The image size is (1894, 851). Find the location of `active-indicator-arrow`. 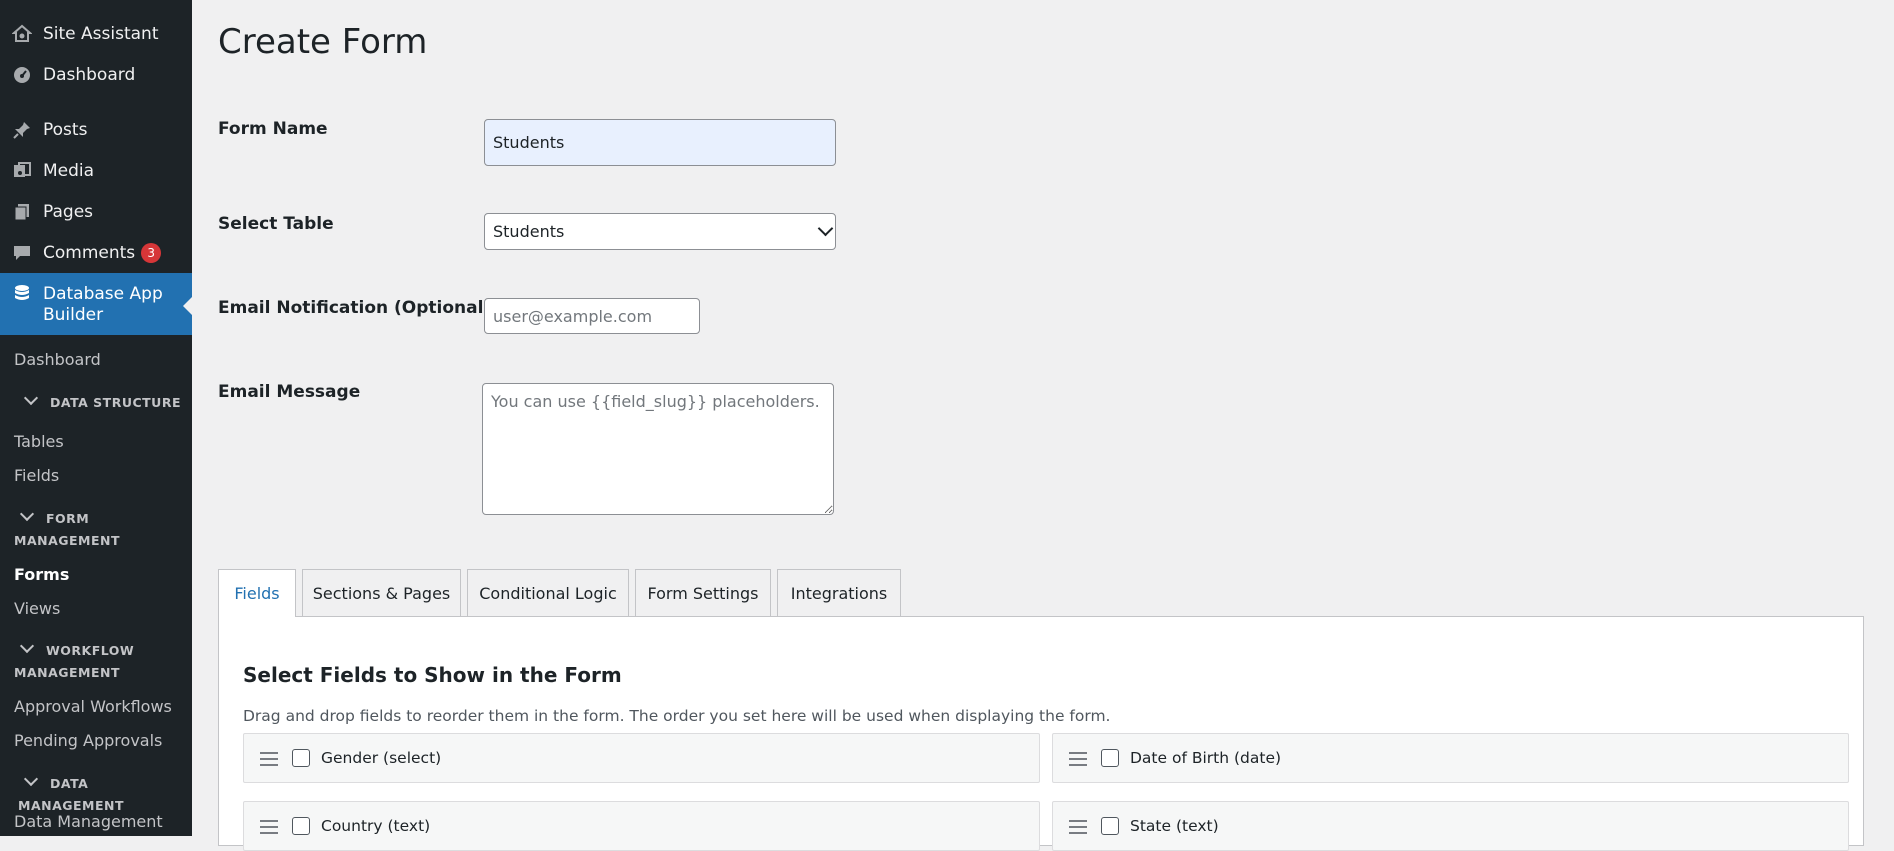

active-indicator-arrow is located at coordinates (187, 306).